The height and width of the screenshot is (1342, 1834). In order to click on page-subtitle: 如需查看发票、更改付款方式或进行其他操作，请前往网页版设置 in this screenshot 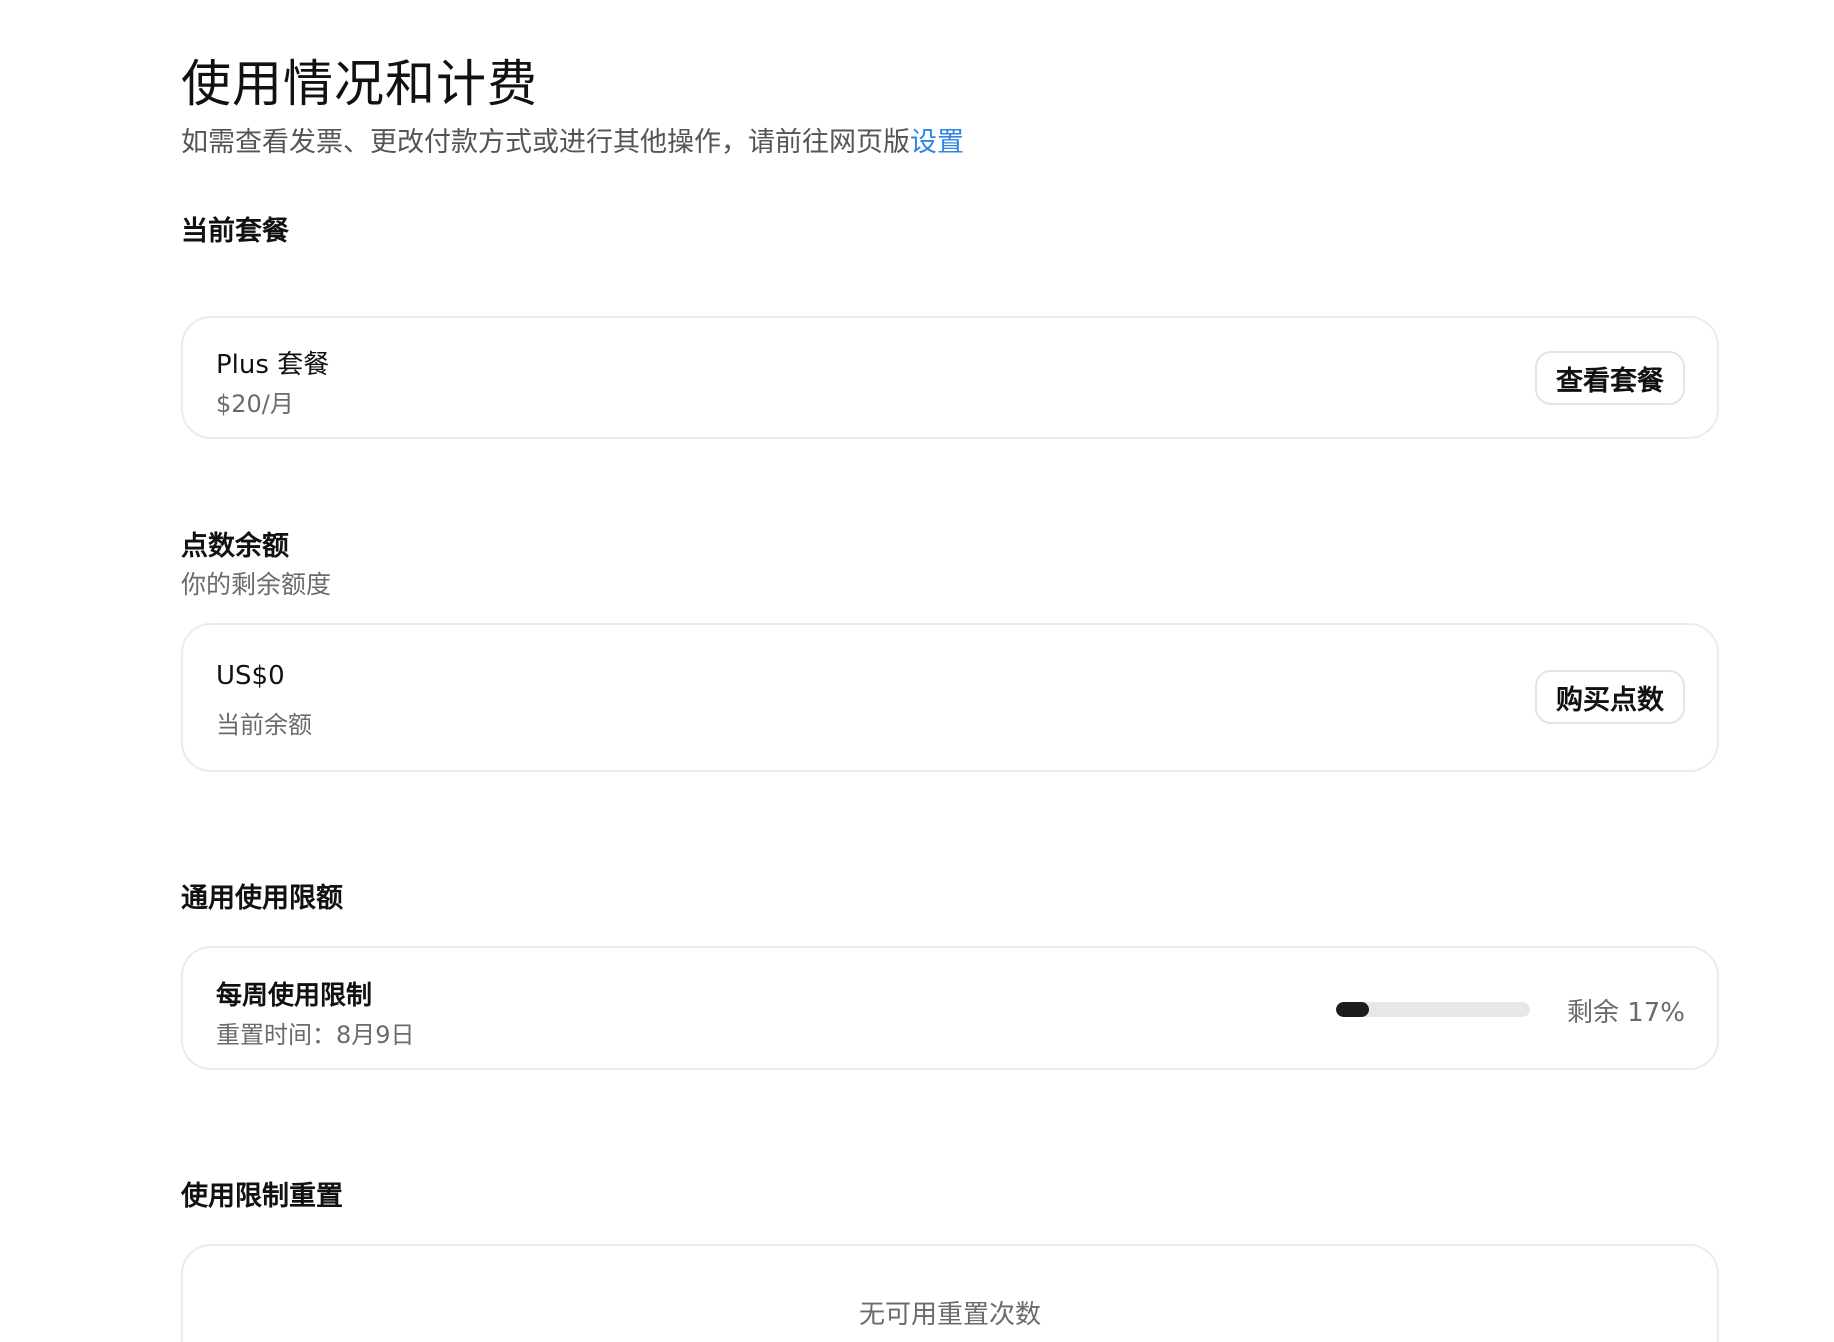, I will do `click(572, 139)`.